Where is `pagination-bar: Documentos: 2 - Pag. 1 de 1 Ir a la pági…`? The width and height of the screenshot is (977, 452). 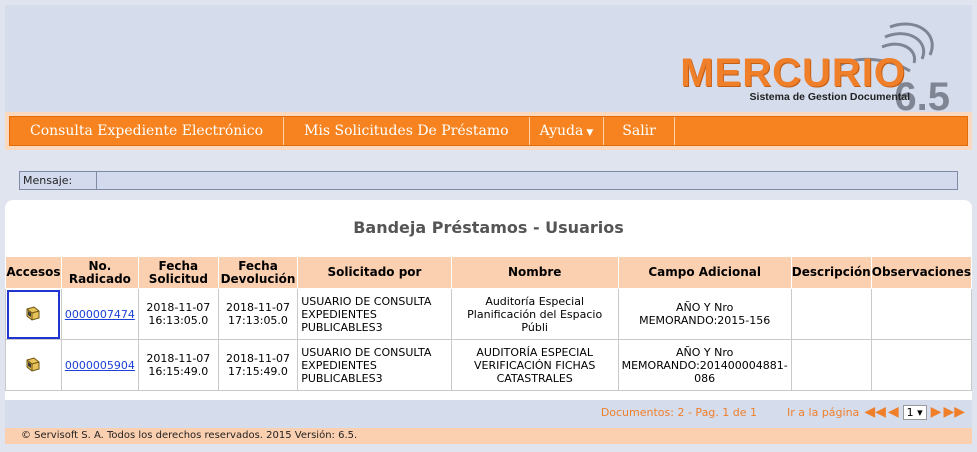
pagination-bar: Documentos: 2 - Pag. 1 de 1 Ir a la pági… is located at coordinates (488, 414).